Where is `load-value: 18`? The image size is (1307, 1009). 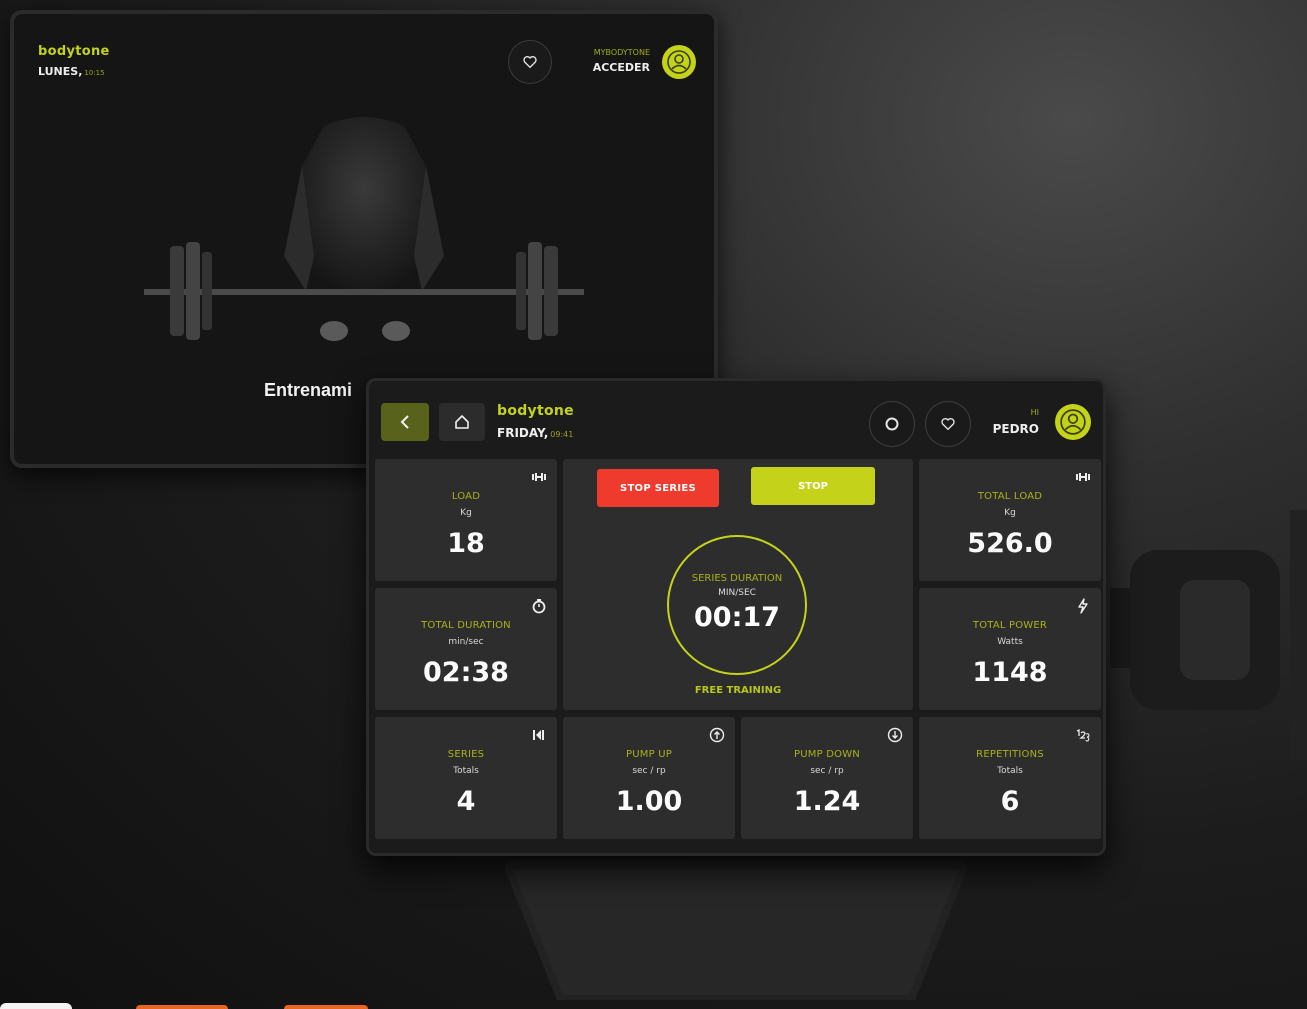 load-value: 18 is located at coordinates (466, 543).